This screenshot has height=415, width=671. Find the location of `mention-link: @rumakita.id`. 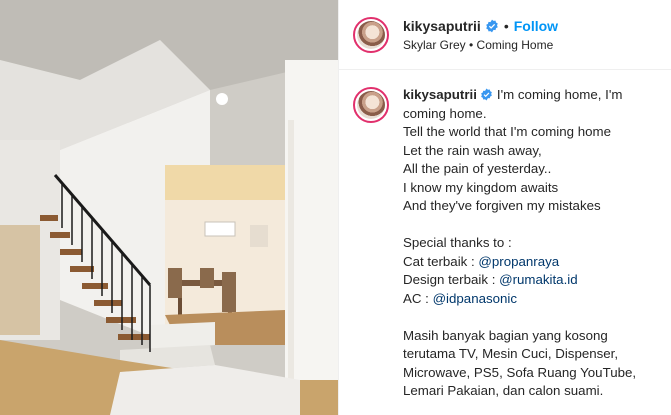

mention-link: @rumakita.id is located at coordinates (538, 279).